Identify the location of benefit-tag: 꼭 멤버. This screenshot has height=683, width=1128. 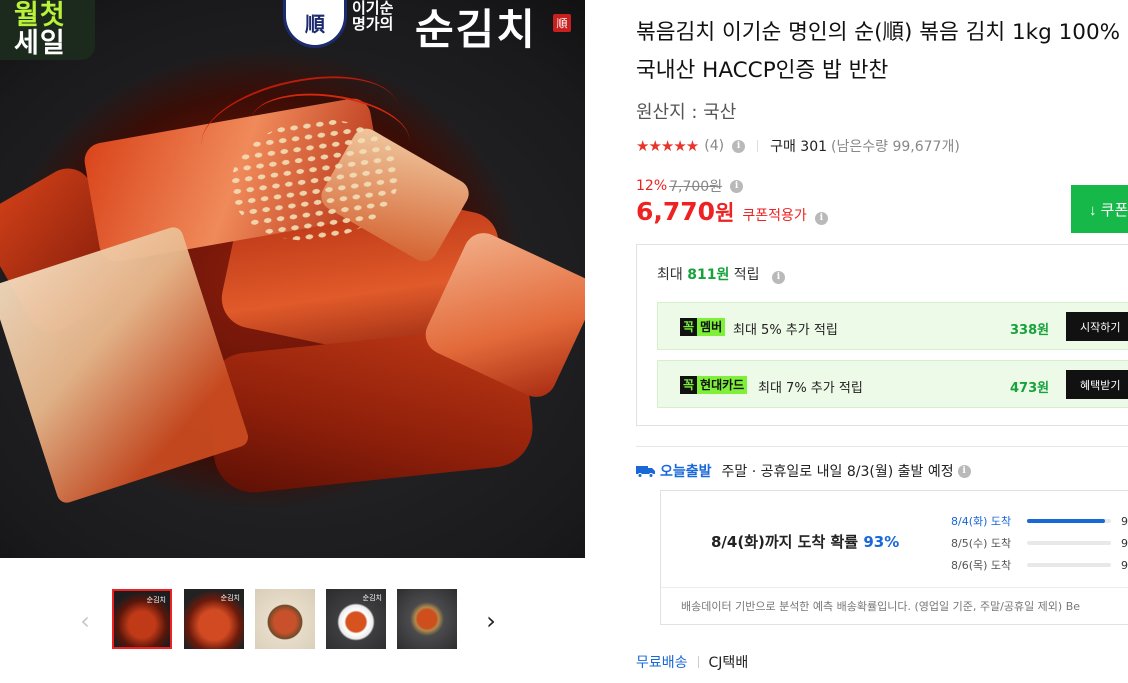
(703, 327).